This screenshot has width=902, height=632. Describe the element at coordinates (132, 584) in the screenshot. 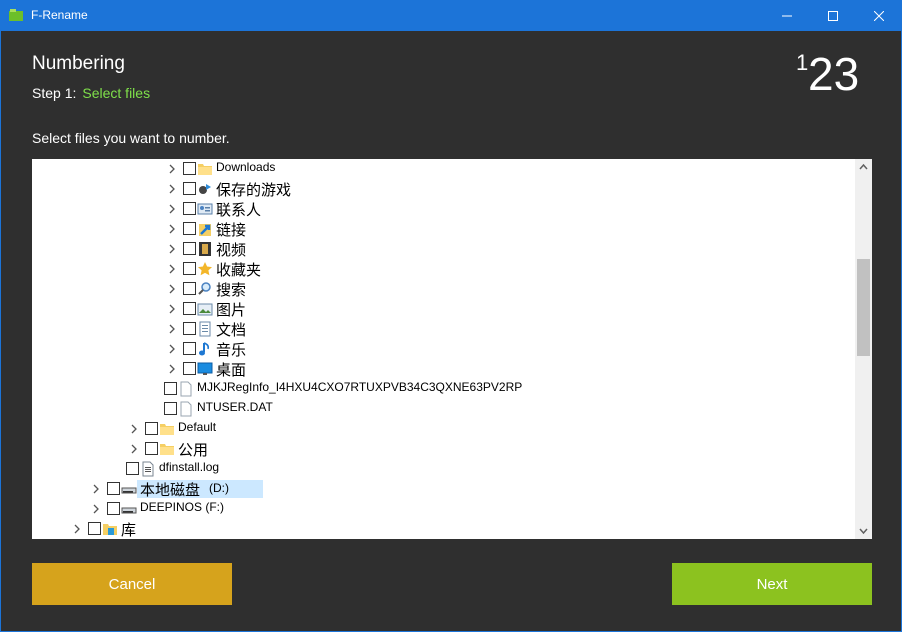

I see `cancel-button: Cancel` at that location.